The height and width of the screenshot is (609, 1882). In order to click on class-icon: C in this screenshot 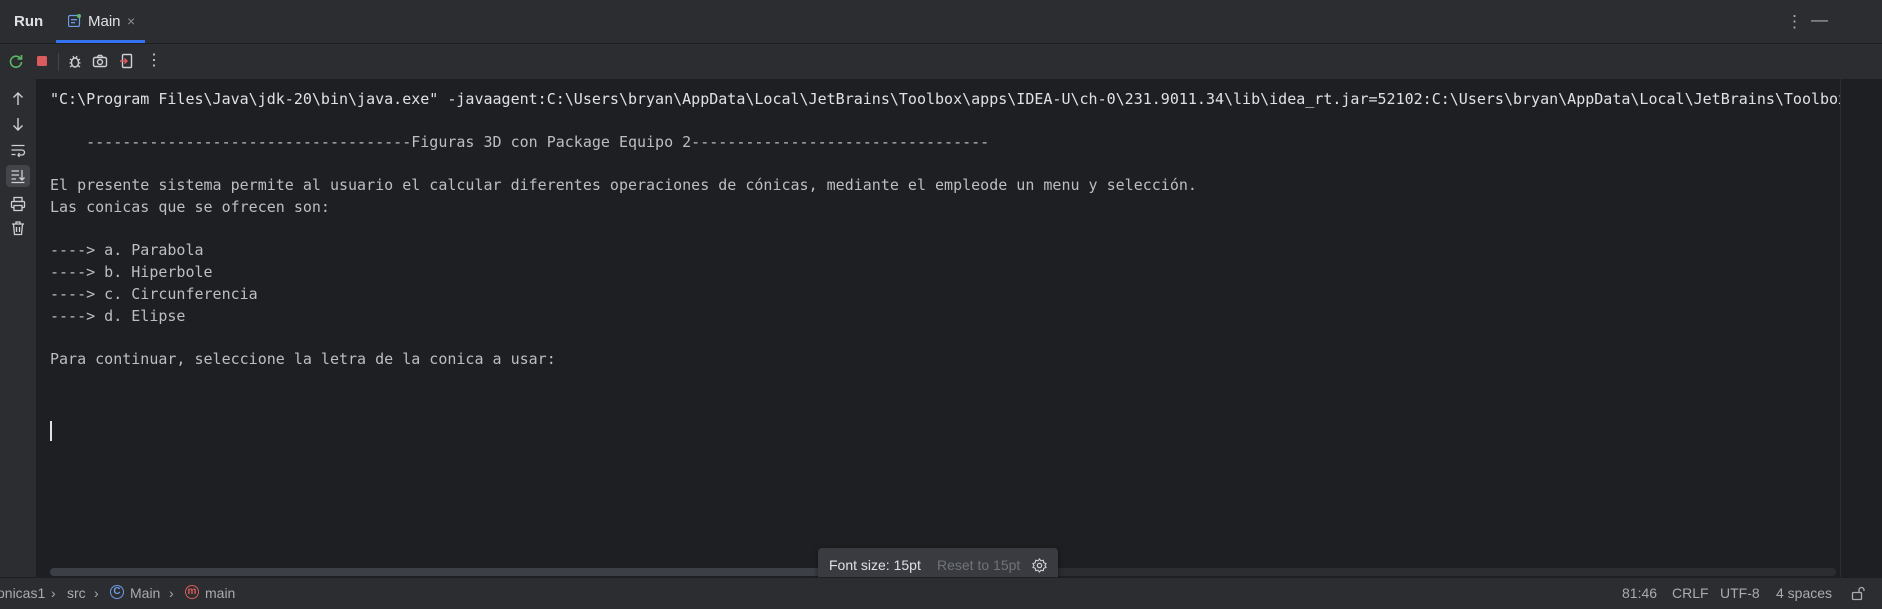, I will do `click(117, 592)`.